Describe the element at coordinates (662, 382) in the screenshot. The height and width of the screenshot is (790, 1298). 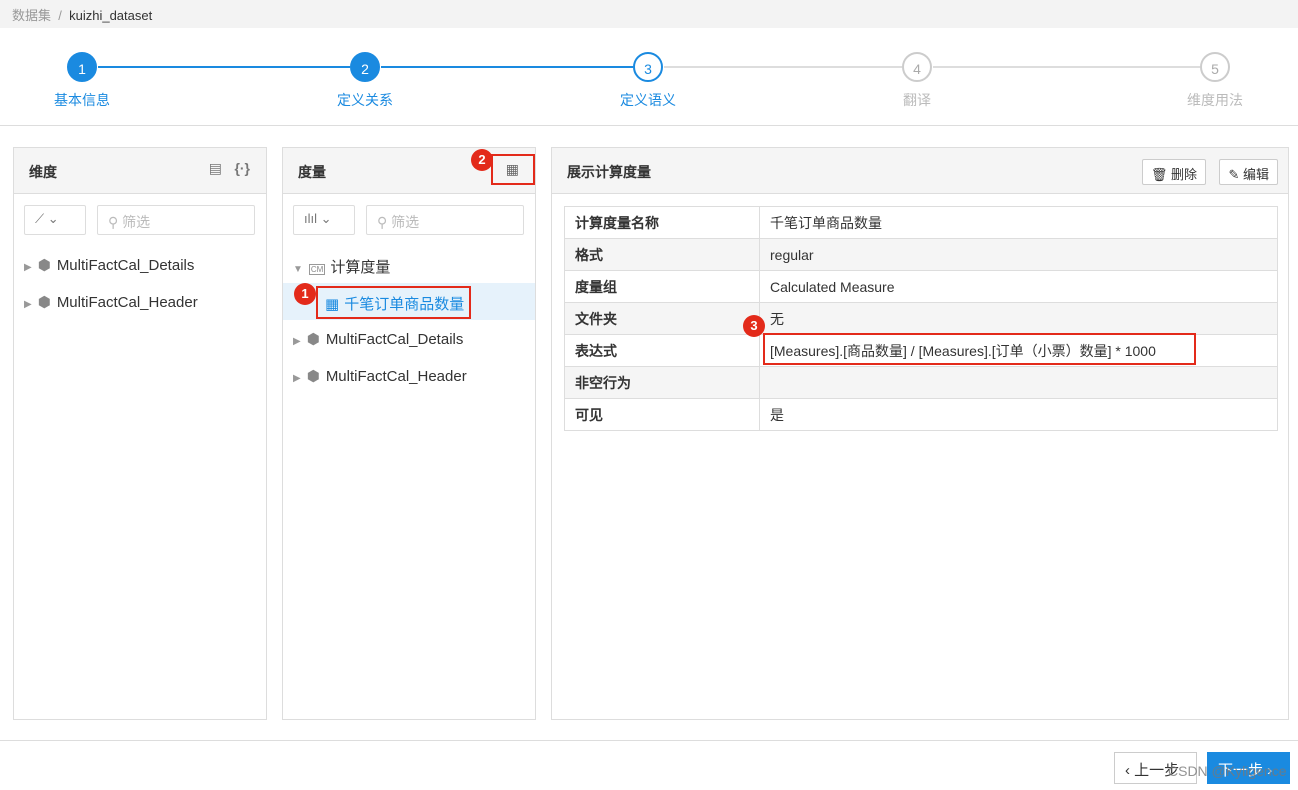
I see `property-key: 非空行为` at that location.